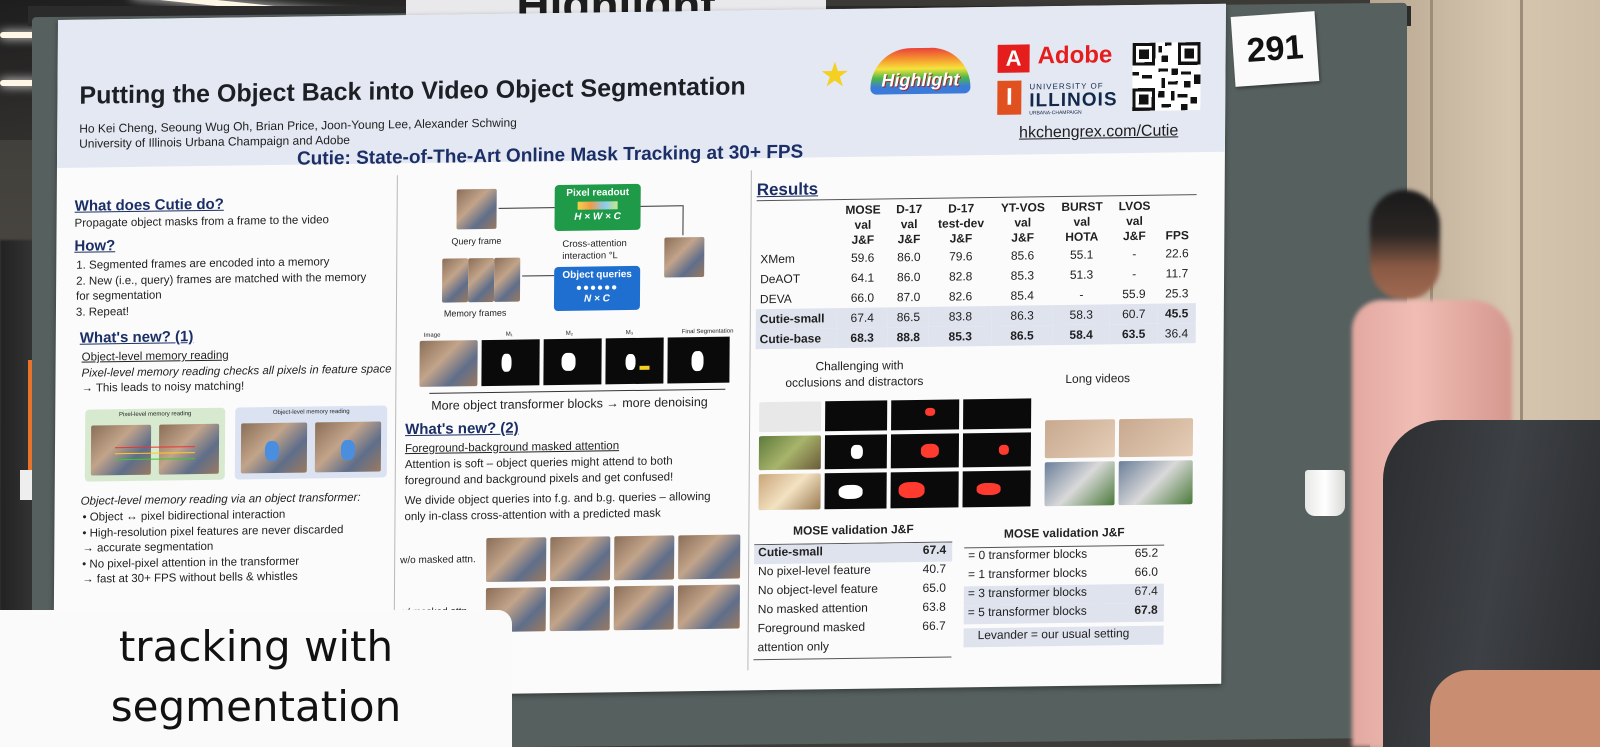 Image resolution: width=1600 pixels, height=747 pixels. Describe the element at coordinates (597, 205) in the screenshot. I see `feature-bar` at that location.